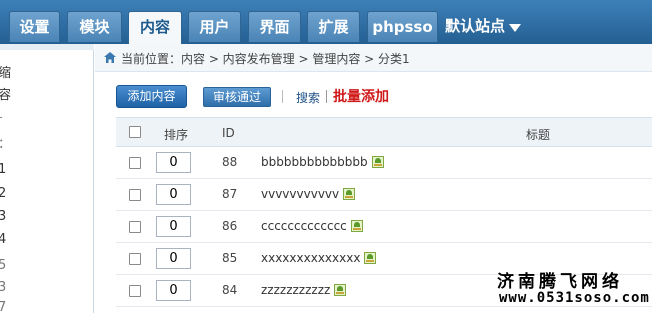 This screenshot has width=652, height=313. What do you see at coordinates (34, 26) in the screenshot?
I see `tab-settings: 设置` at bounding box center [34, 26].